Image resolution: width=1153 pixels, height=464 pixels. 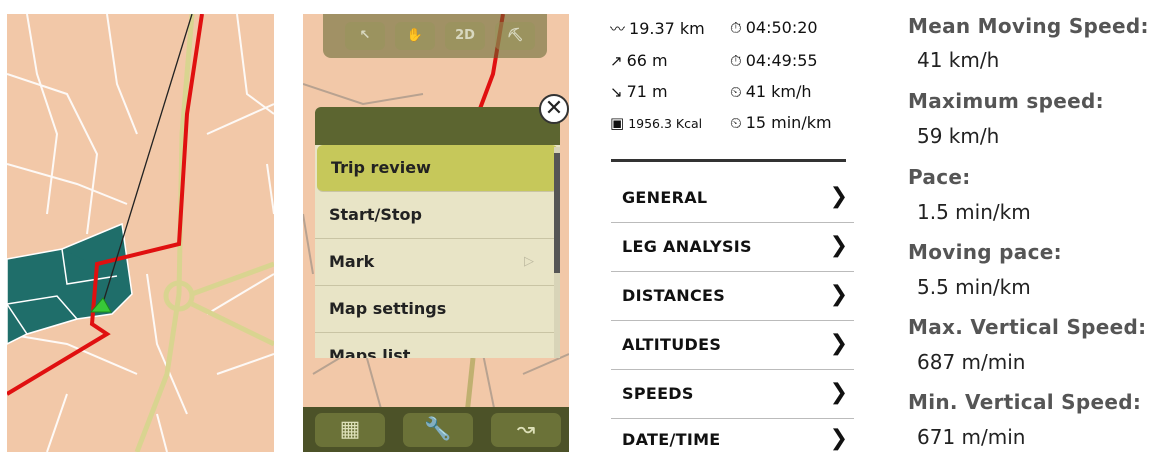 I want to click on detail-label-mean-moving-speed: Mean Moving Speed:, so click(x=1028, y=26).